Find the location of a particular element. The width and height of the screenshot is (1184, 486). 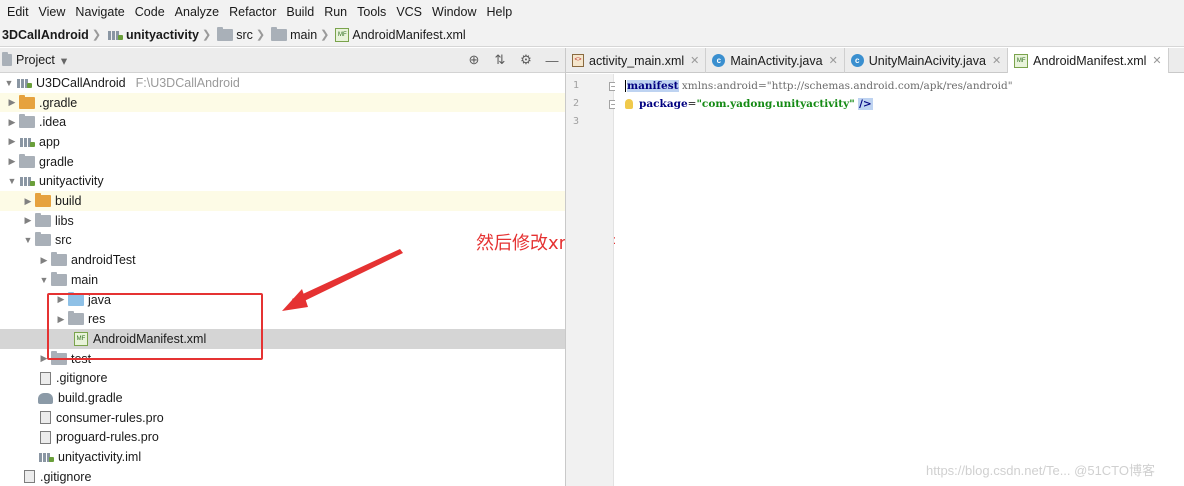

tree-item: proguard-rules.pro is located at coordinates (282, 438).